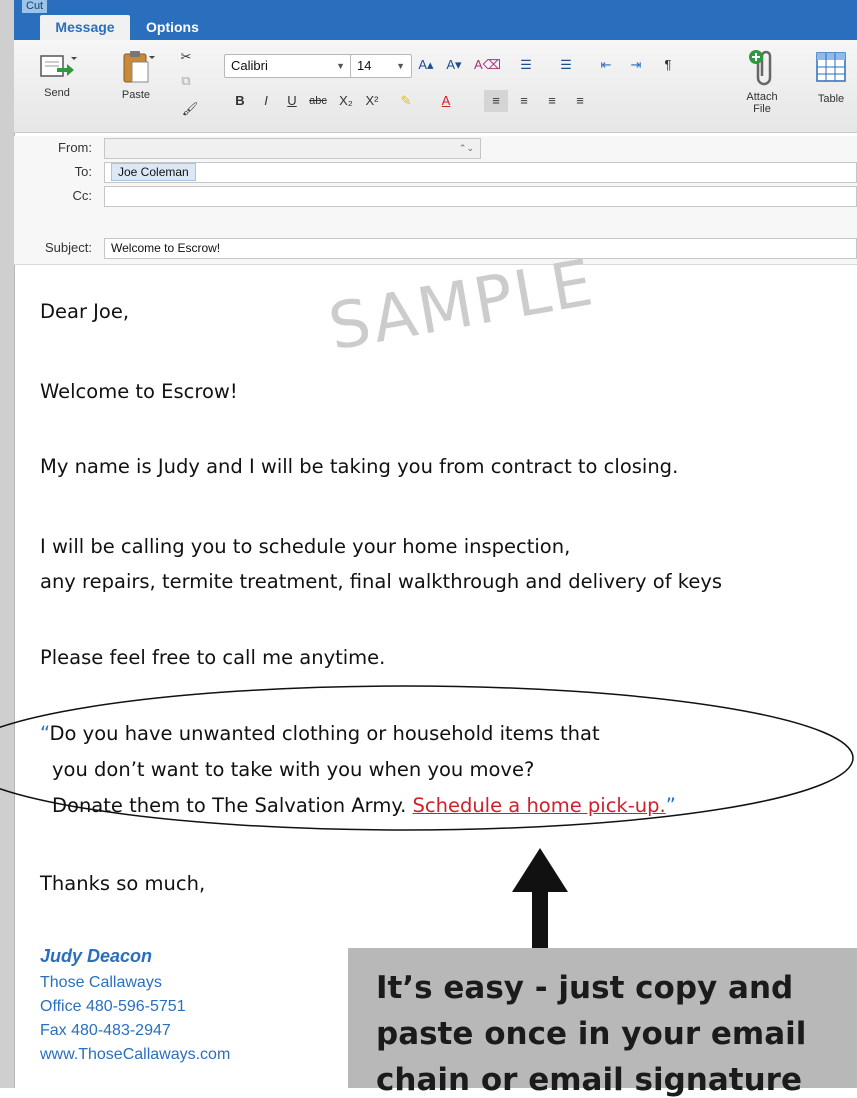 This screenshot has height=1098, width=857. I want to click on from-label: From:, so click(75, 147).